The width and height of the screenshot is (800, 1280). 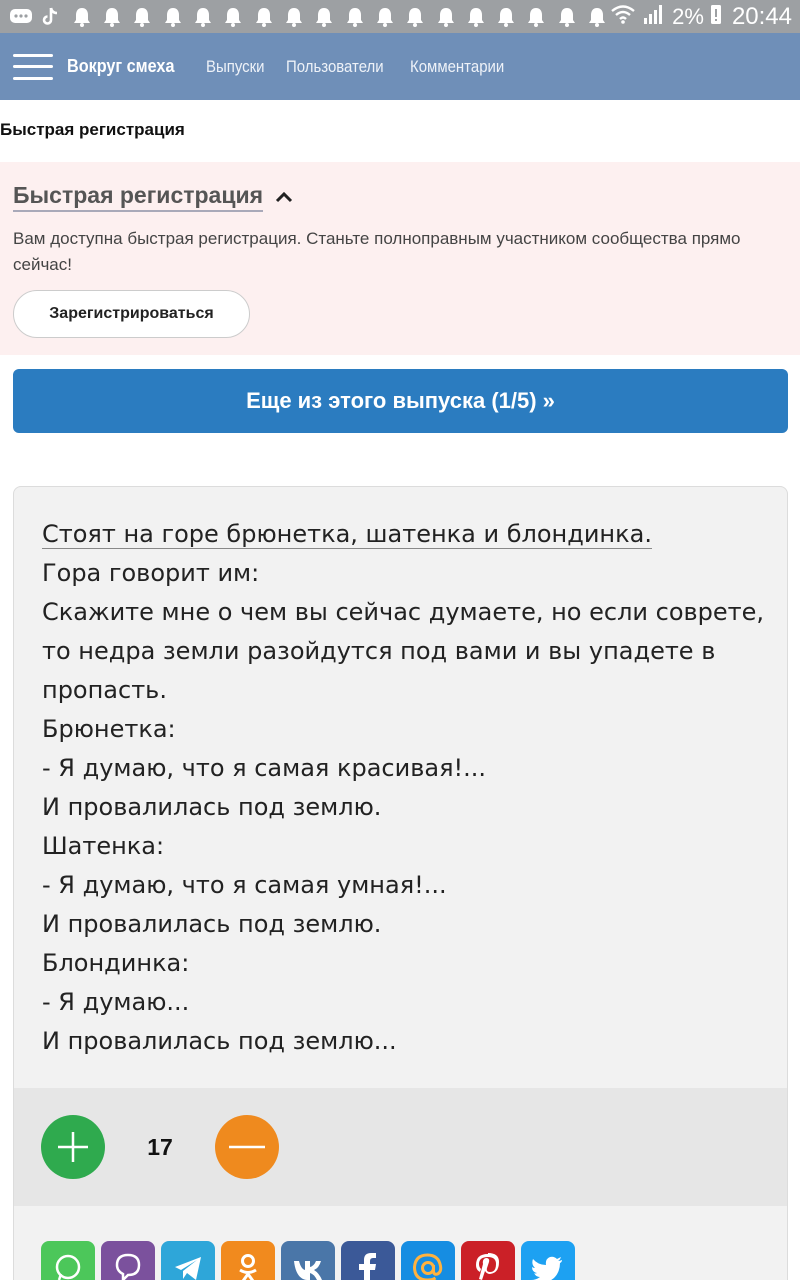 I want to click on joke-line: Гора говорит им:, so click(x=151, y=573).